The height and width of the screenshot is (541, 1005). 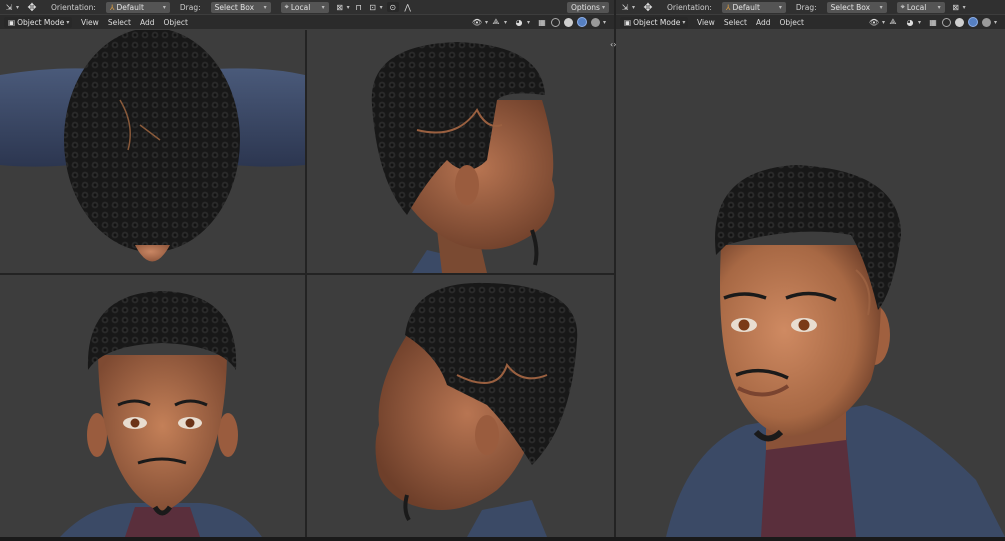 I want to click on orientation-label: Orientation:, so click(x=73, y=7).